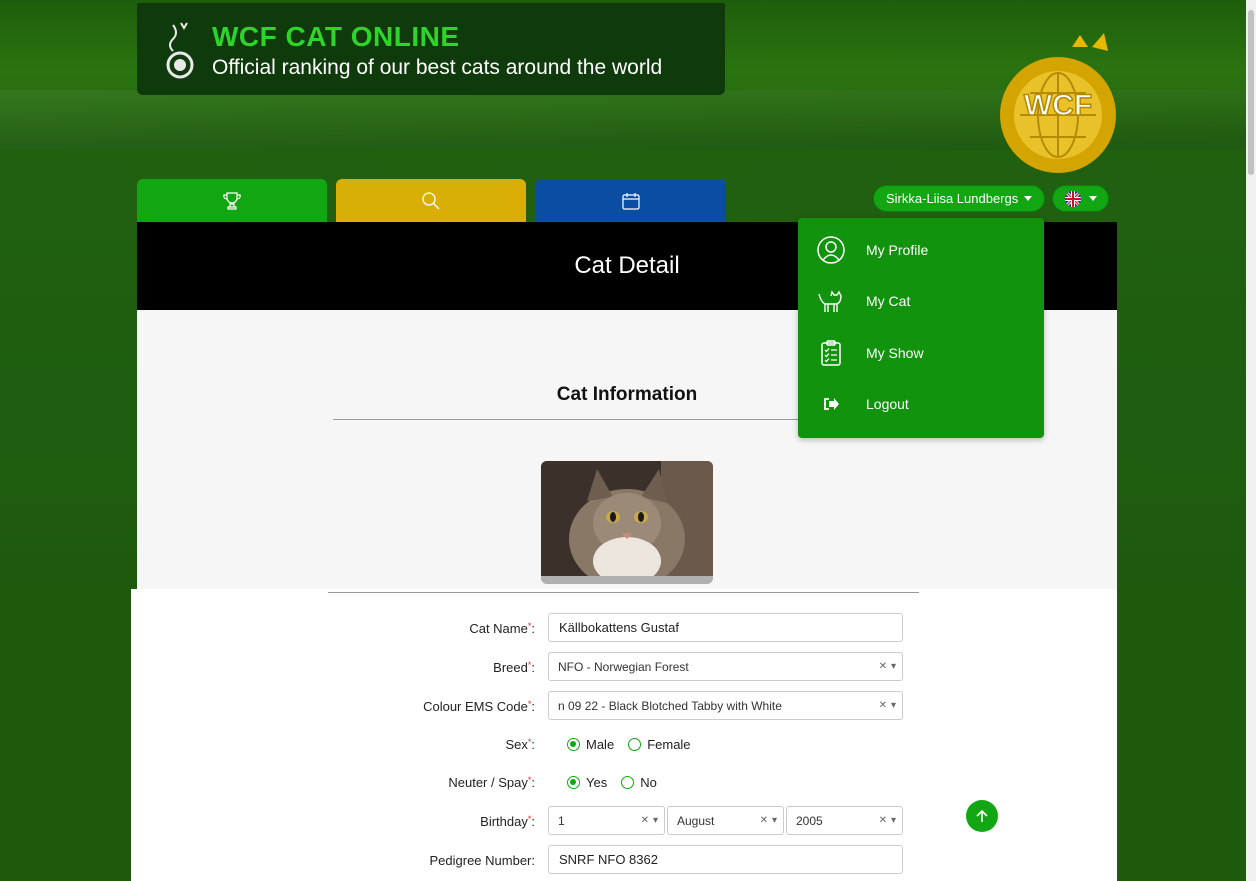 Image resolution: width=1256 pixels, height=881 pixels. I want to click on menu-item-my-cat: My Cat, so click(921, 301).